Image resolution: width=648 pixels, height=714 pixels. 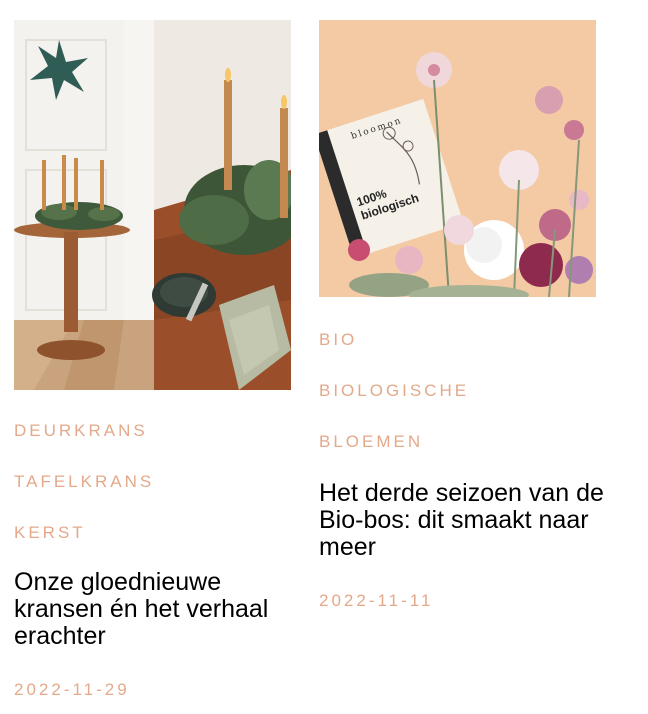 I want to click on tag-link-1: TAFELKRANS, so click(x=164, y=482).